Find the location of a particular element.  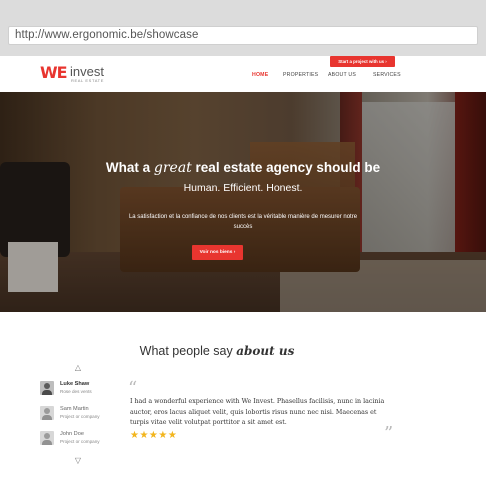

nav-services: SERVICES is located at coordinates (387, 75).